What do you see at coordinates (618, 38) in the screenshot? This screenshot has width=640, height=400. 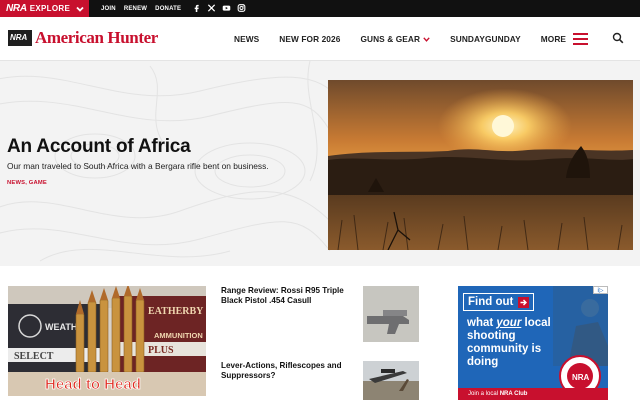 I see `search-icon` at bounding box center [618, 38].